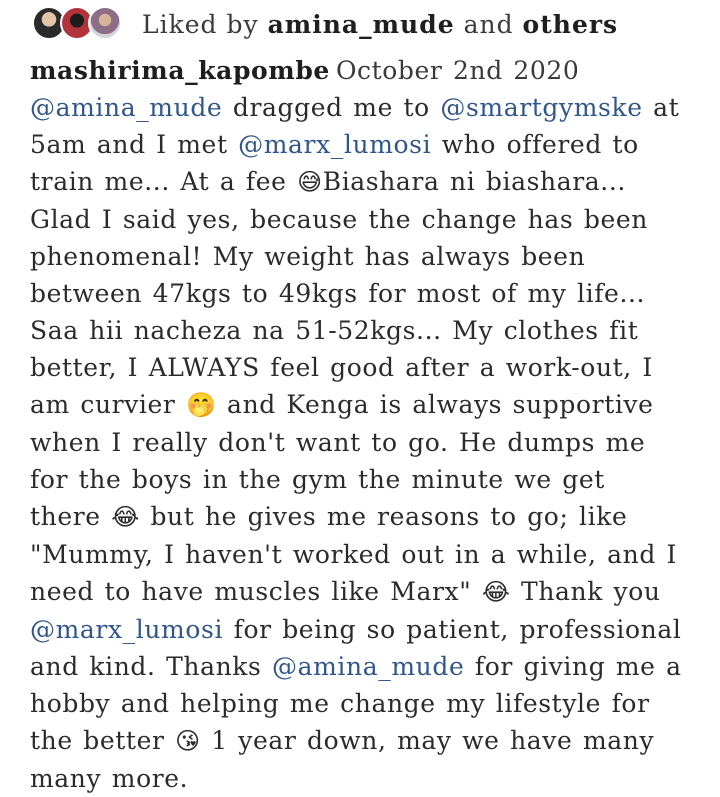 Image resolution: width=720 pixels, height=797 pixels. I want to click on likes-row: Liked by amina_mude and others, so click(359, 24).